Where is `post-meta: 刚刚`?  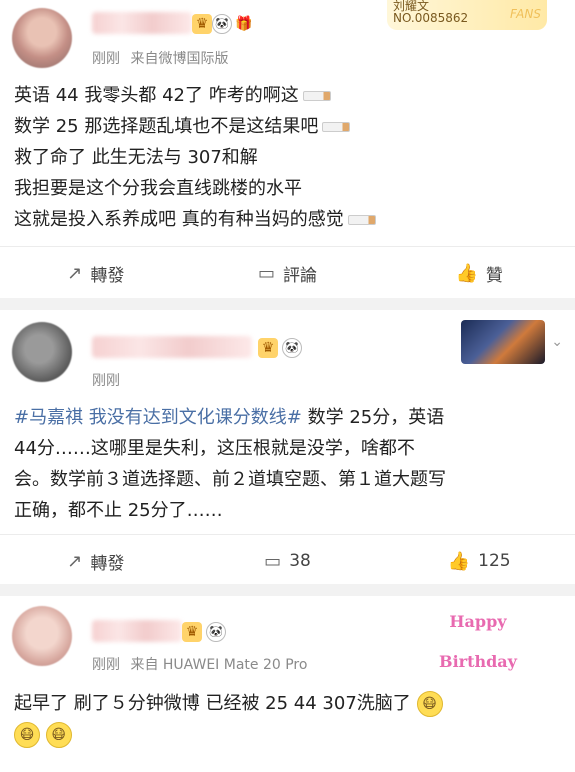 post-meta: 刚刚 is located at coordinates (109, 380).